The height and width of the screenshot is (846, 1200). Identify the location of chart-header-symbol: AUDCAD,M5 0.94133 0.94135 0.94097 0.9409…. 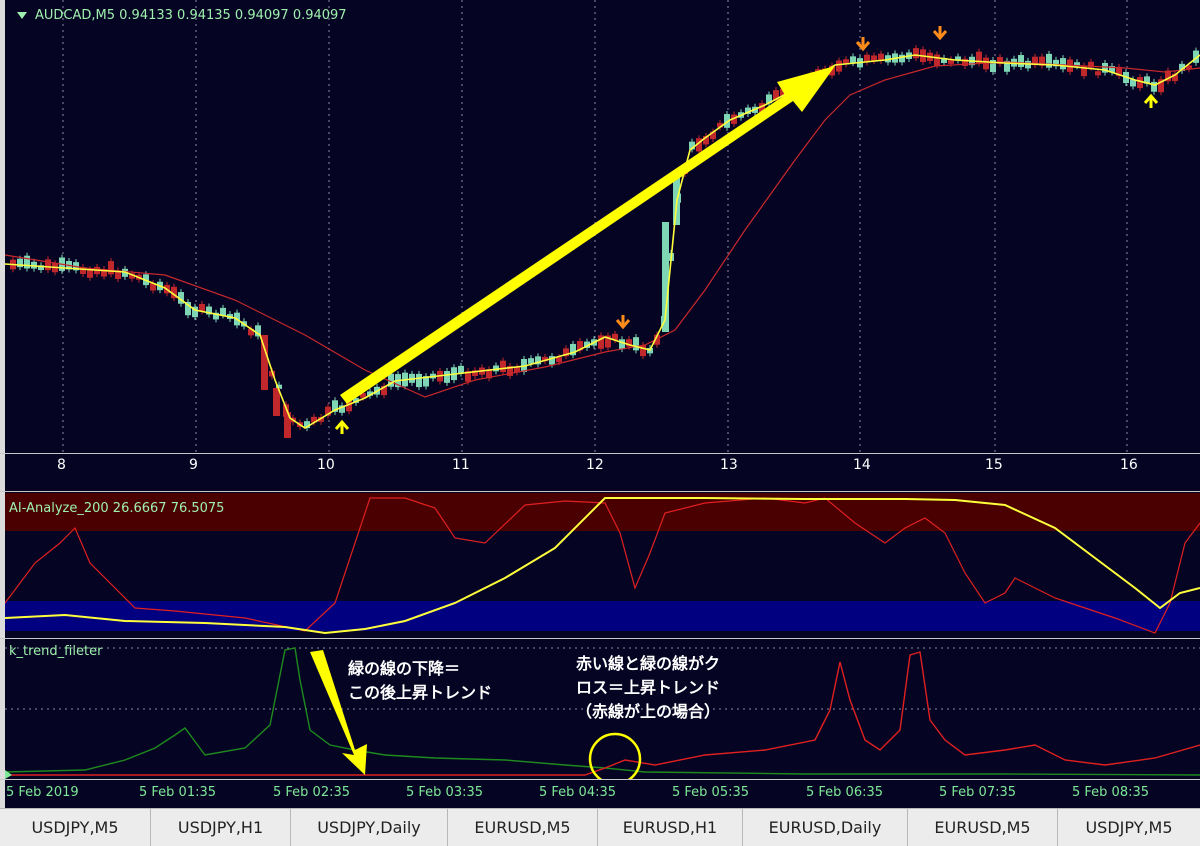
(182, 15).